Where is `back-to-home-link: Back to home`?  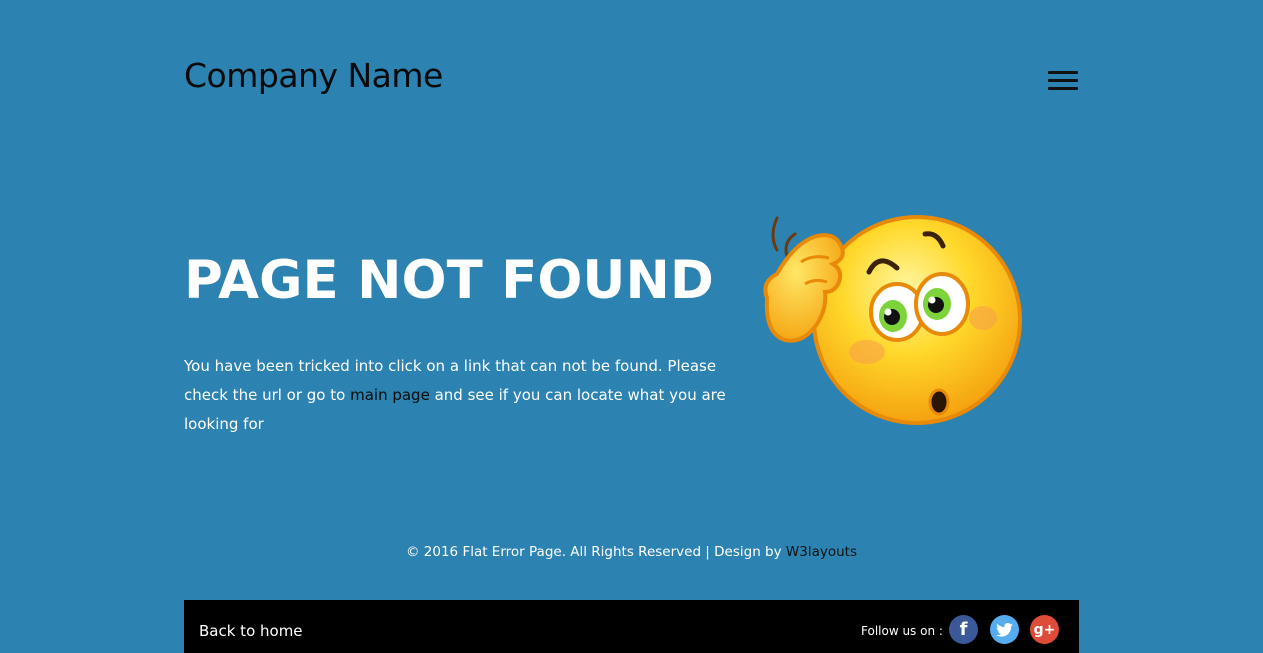
back-to-home-link: Back to home is located at coordinates (251, 631).